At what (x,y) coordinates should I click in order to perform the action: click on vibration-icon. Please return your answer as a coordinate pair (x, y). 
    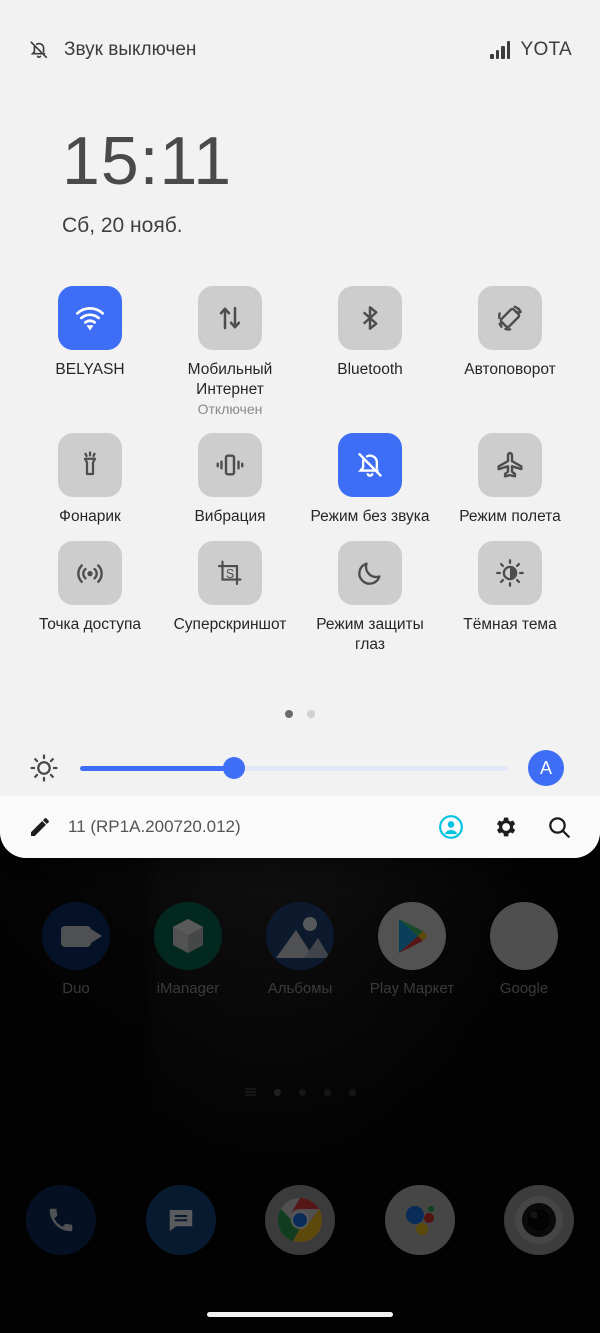
    Looking at the image, I should click on (230, 465).